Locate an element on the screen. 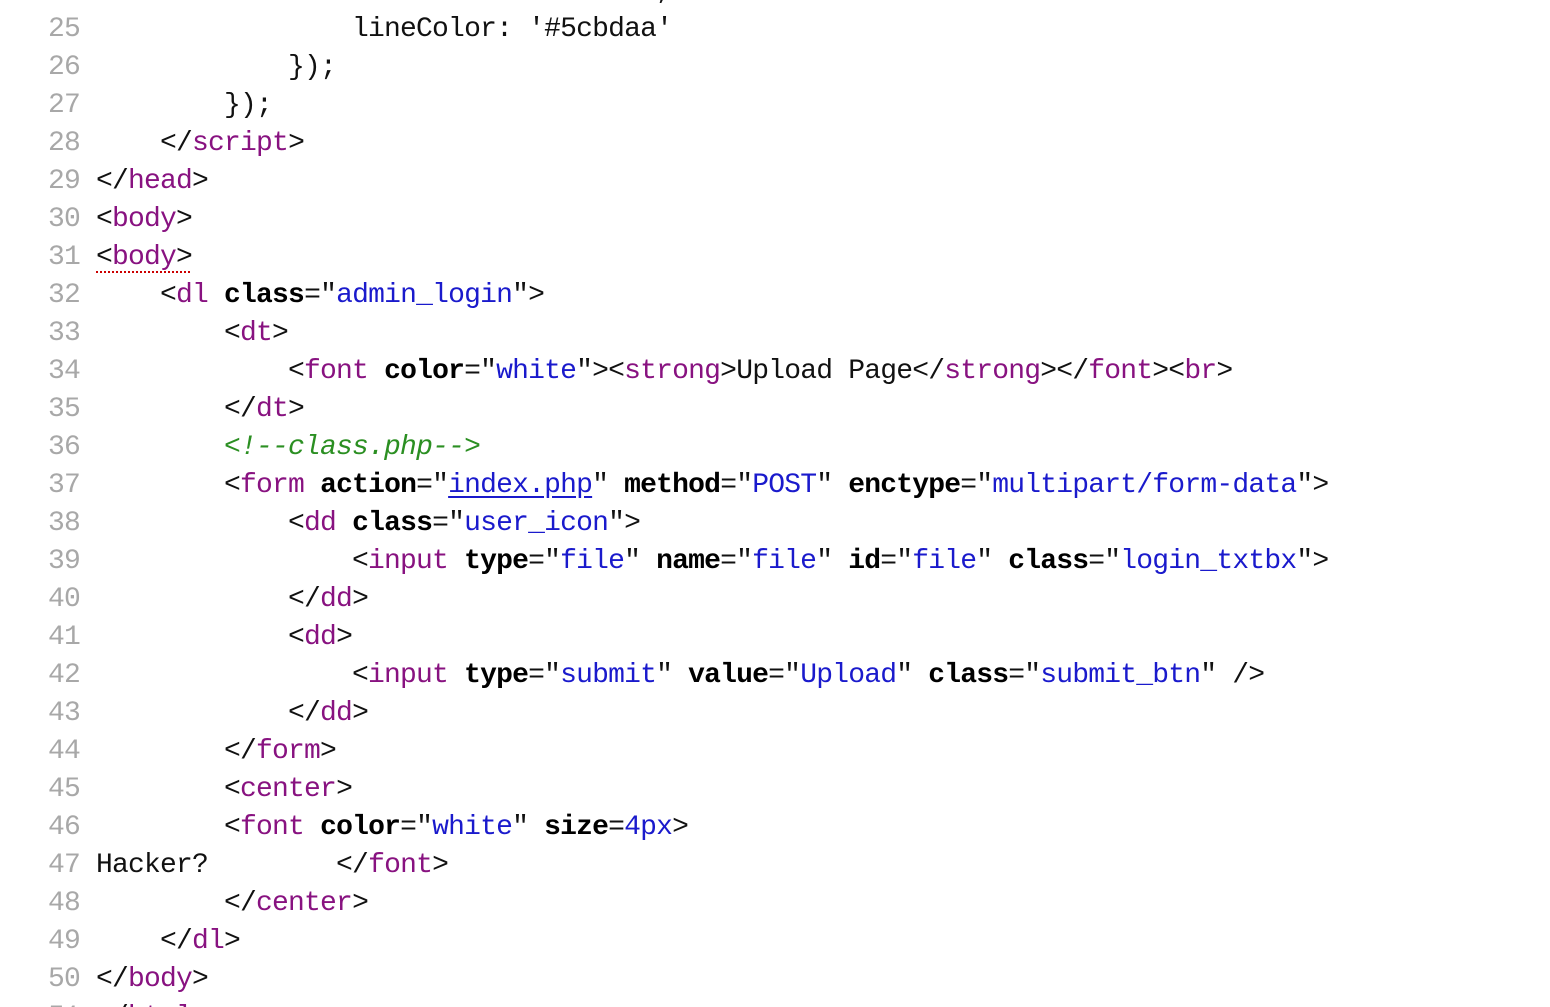  line-number: 25 is located at coordinates (64, 29).